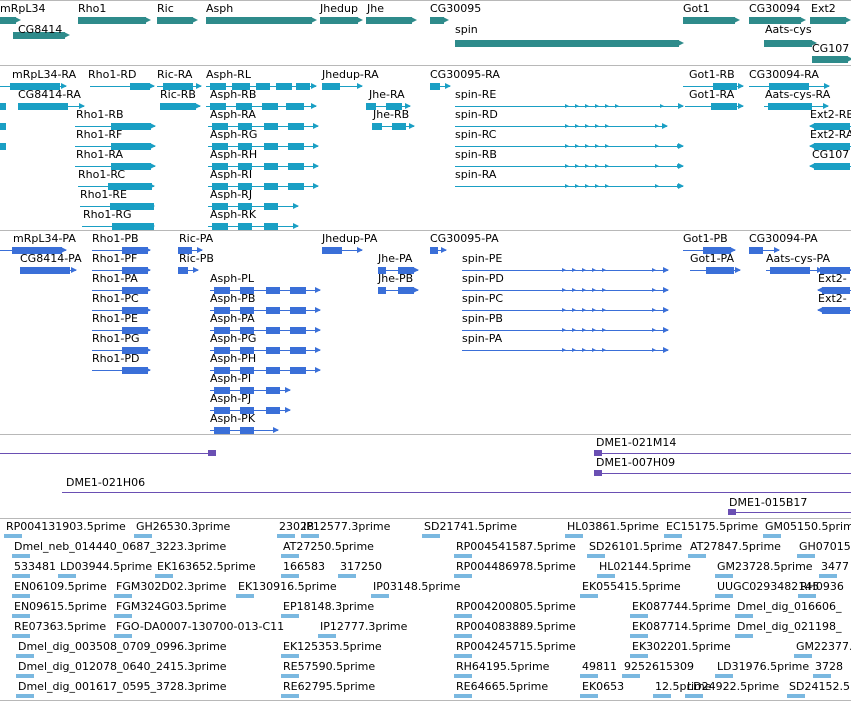  I want to click on est-label: LD31976.5prime, so click(763, 666).